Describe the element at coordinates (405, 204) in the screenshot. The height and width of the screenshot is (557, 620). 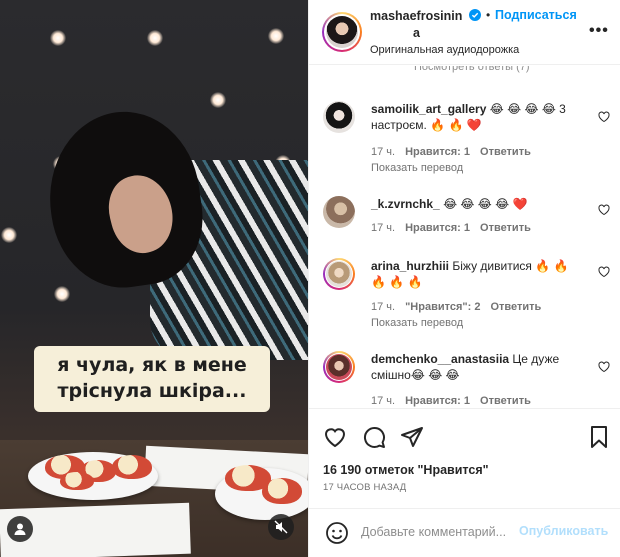
I see `comment-username: _k.zvrnchk_` at that location.